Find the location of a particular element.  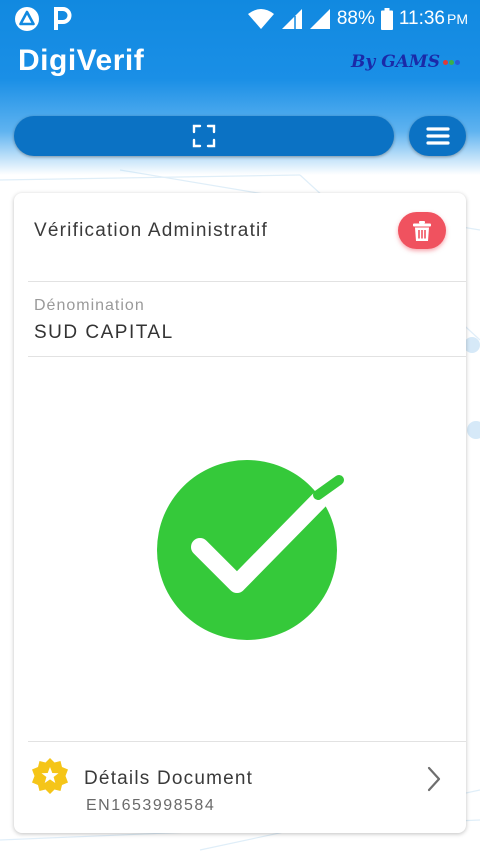

clock: 11:36 PM is located at coordinates (433, 19).